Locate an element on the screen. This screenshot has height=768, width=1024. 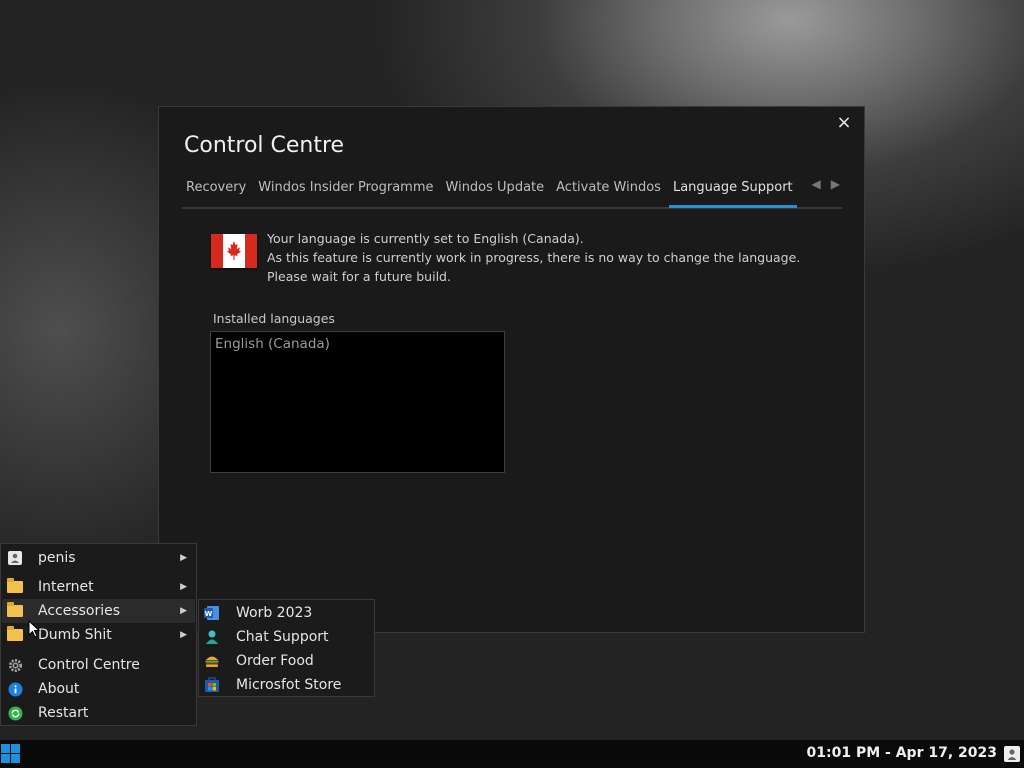
submenu-item-label: Order Food is located at coordinates (275, 661).